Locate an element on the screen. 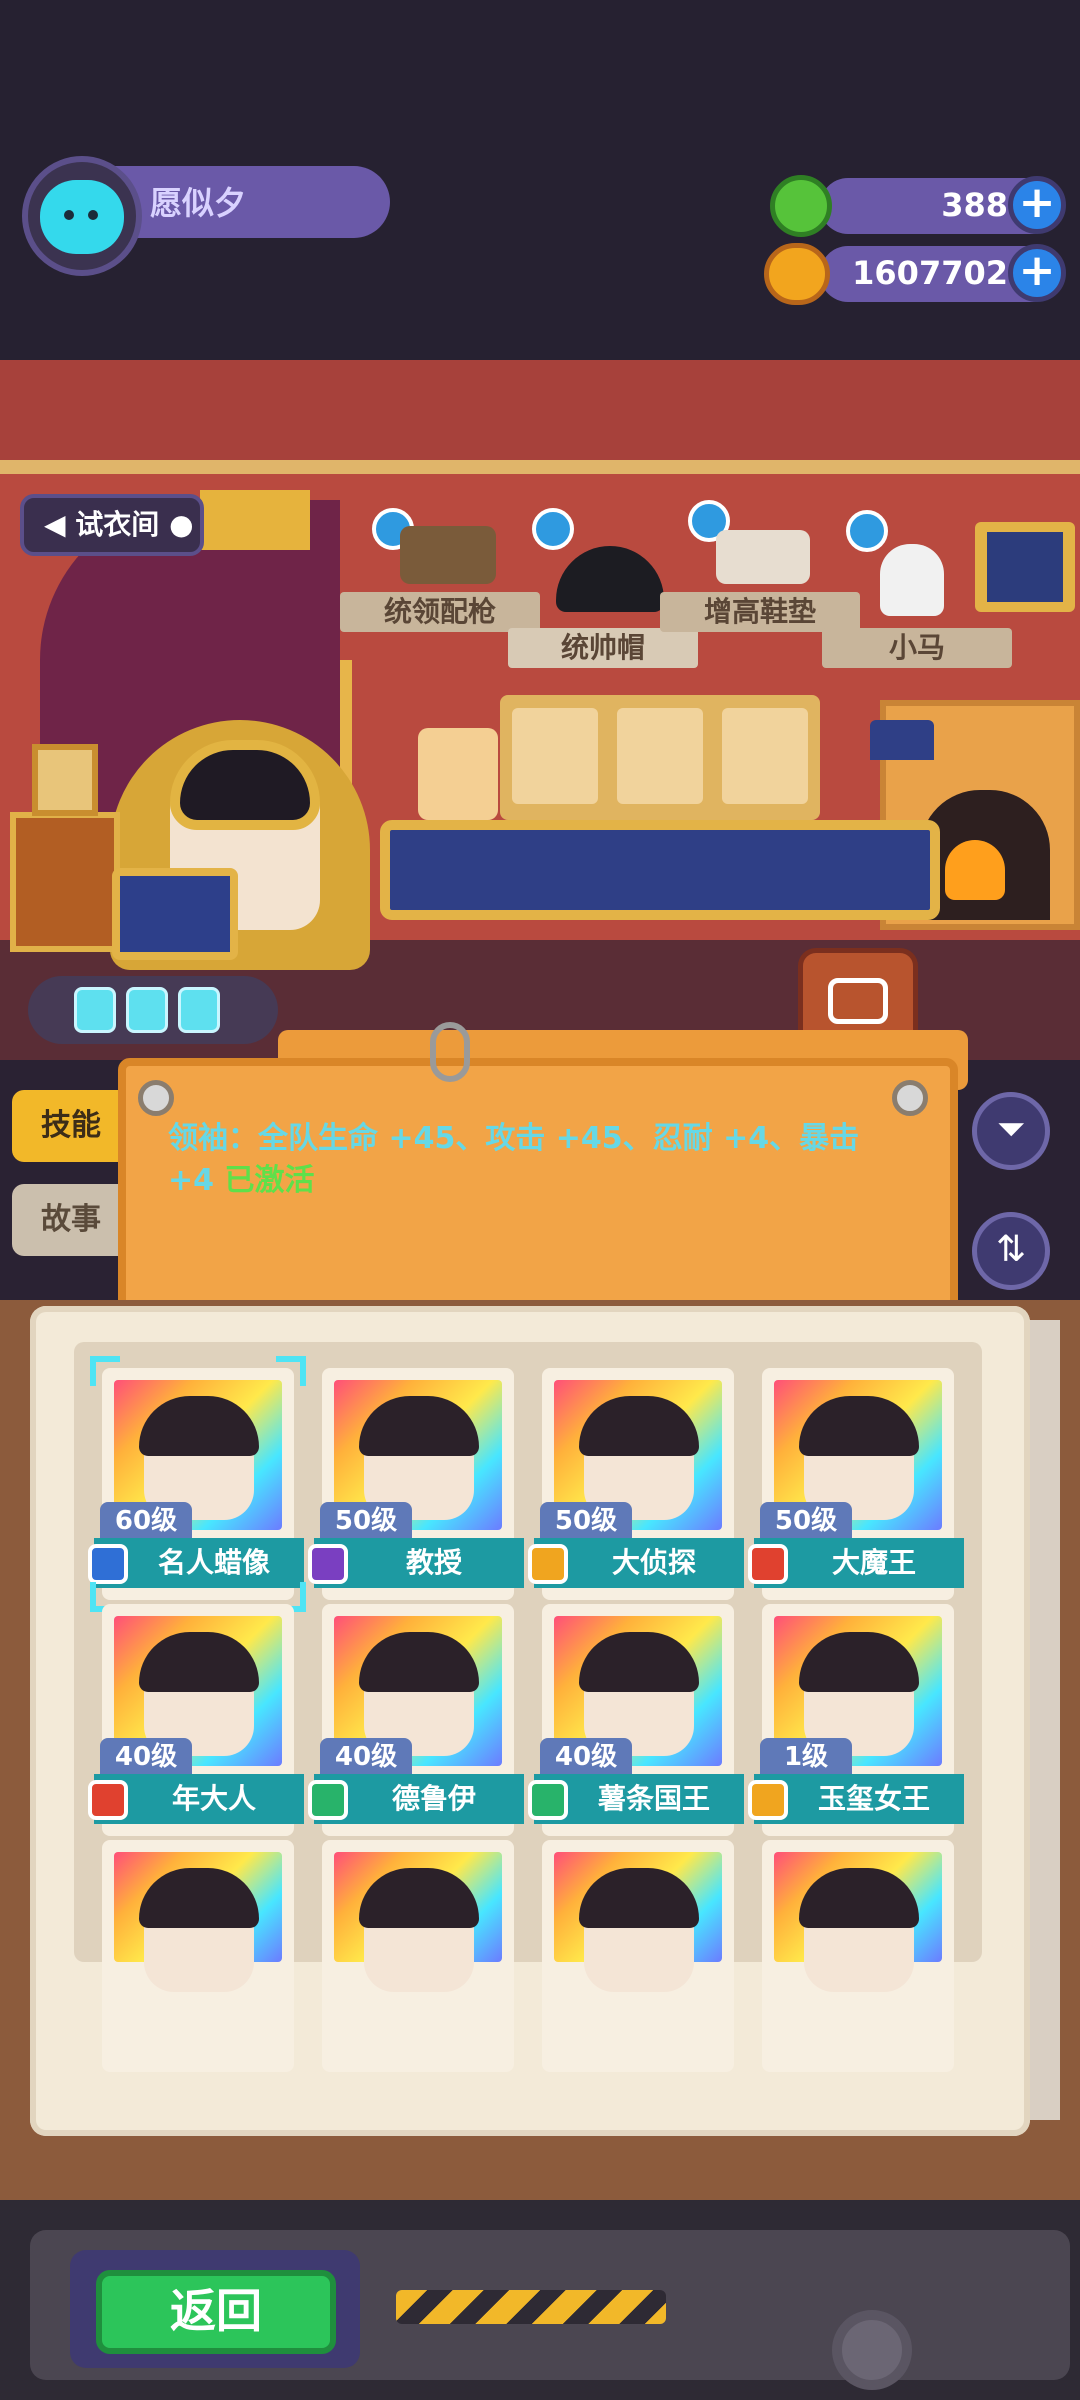 The height and width of the screenshot is (2400, 1080). small-portrait is located at coordinates (65, 780).